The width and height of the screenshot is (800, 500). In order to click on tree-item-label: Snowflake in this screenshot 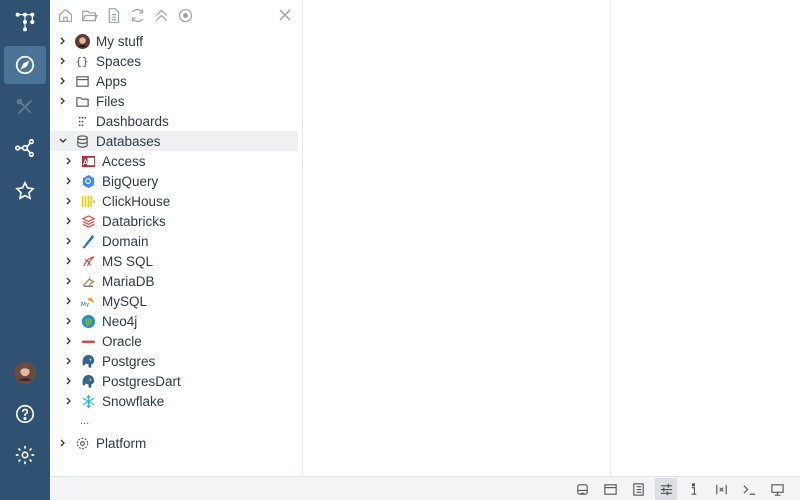, I will do `click(133, 401)`.